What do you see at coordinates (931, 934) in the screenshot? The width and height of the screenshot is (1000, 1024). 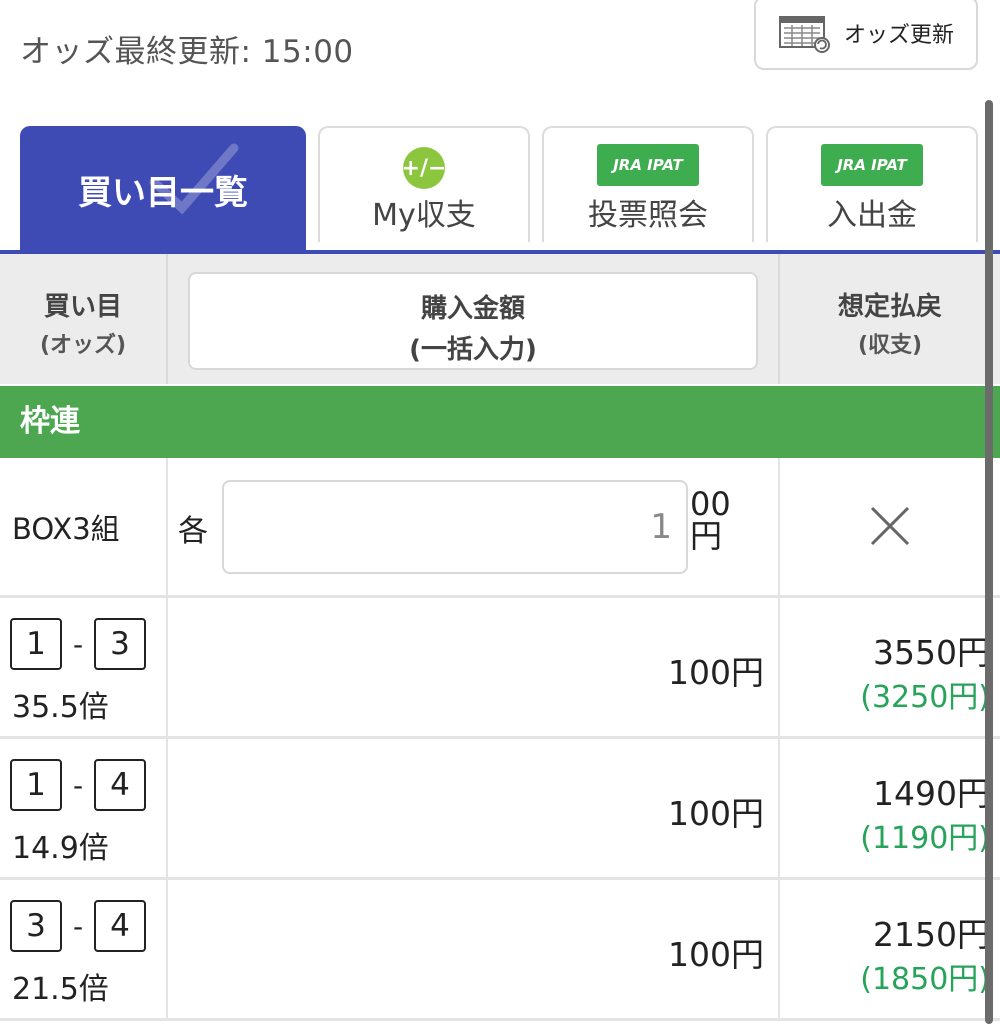 I see `bet-payout: 2150円` at bounding box center [931, 934].